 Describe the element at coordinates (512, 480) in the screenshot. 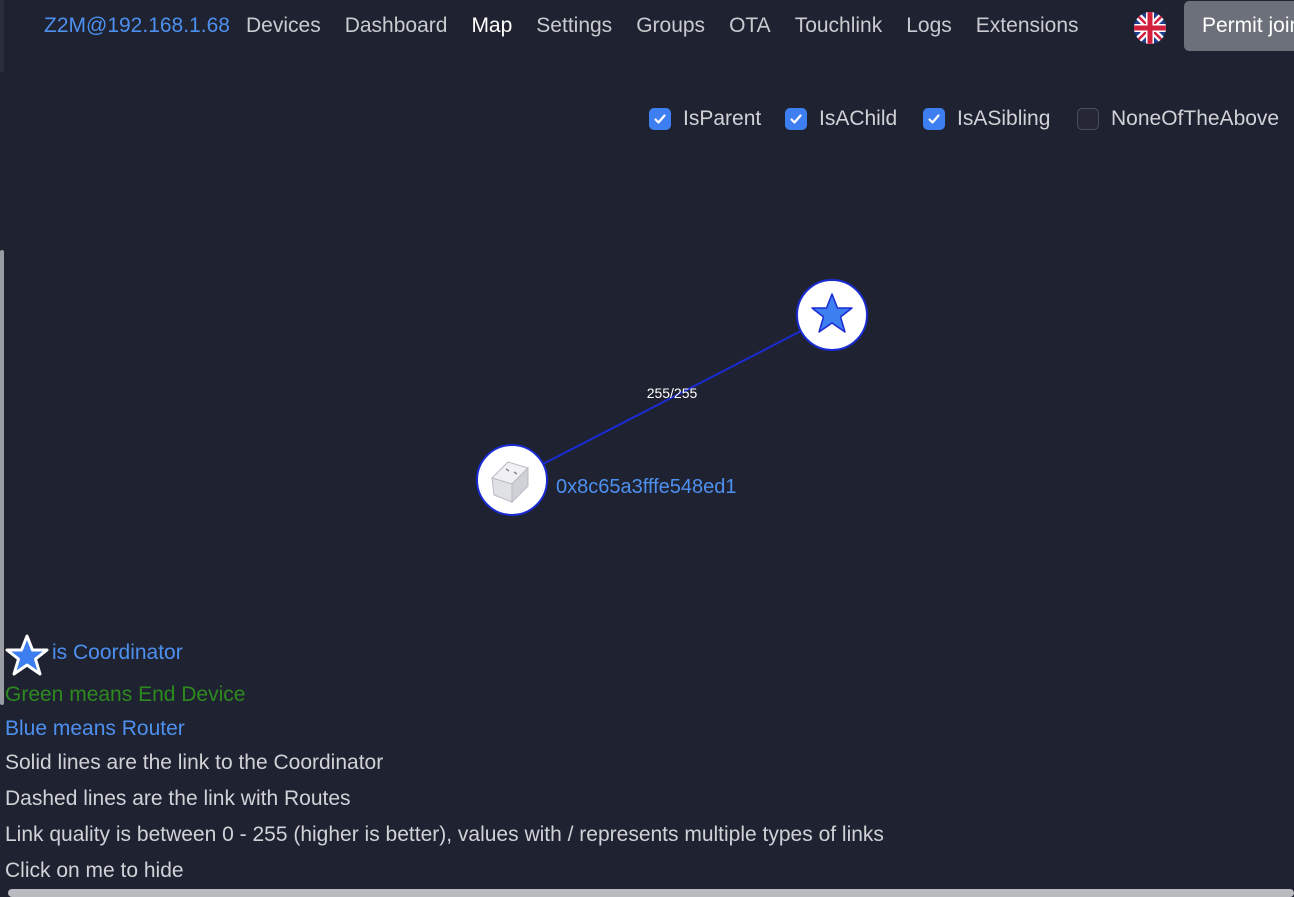

I see `device-node` at that location.